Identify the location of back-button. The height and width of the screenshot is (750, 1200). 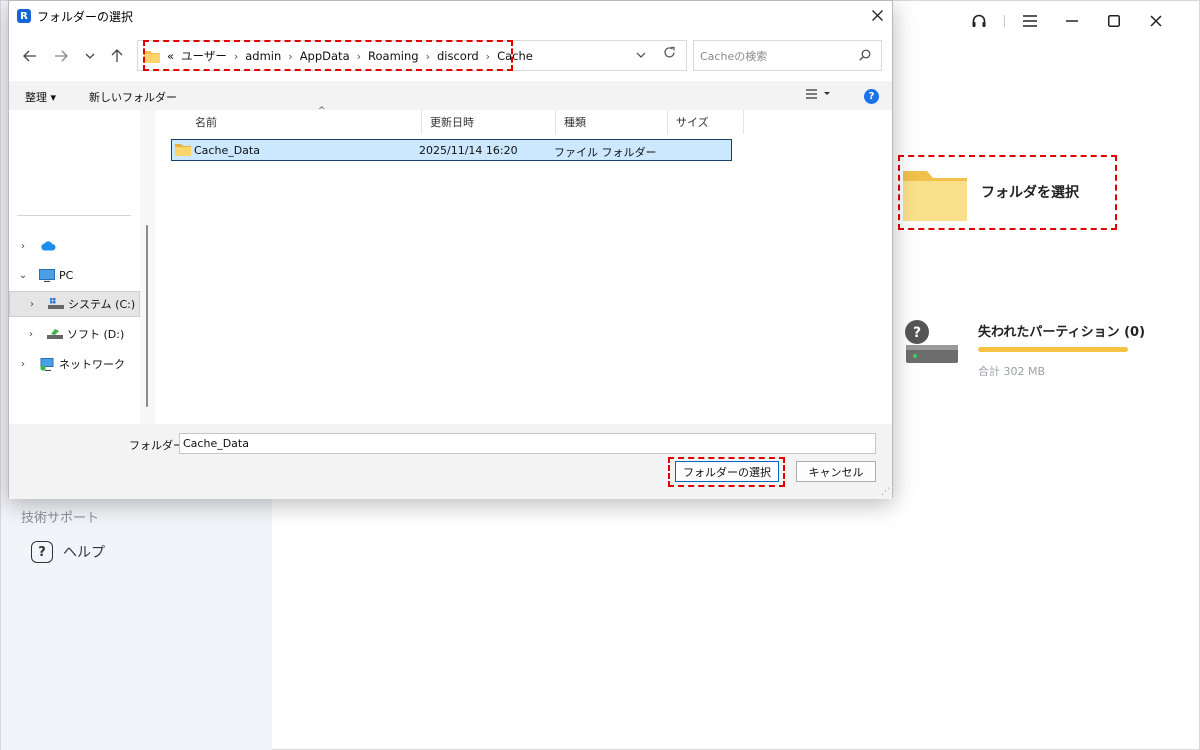
(30, 56).